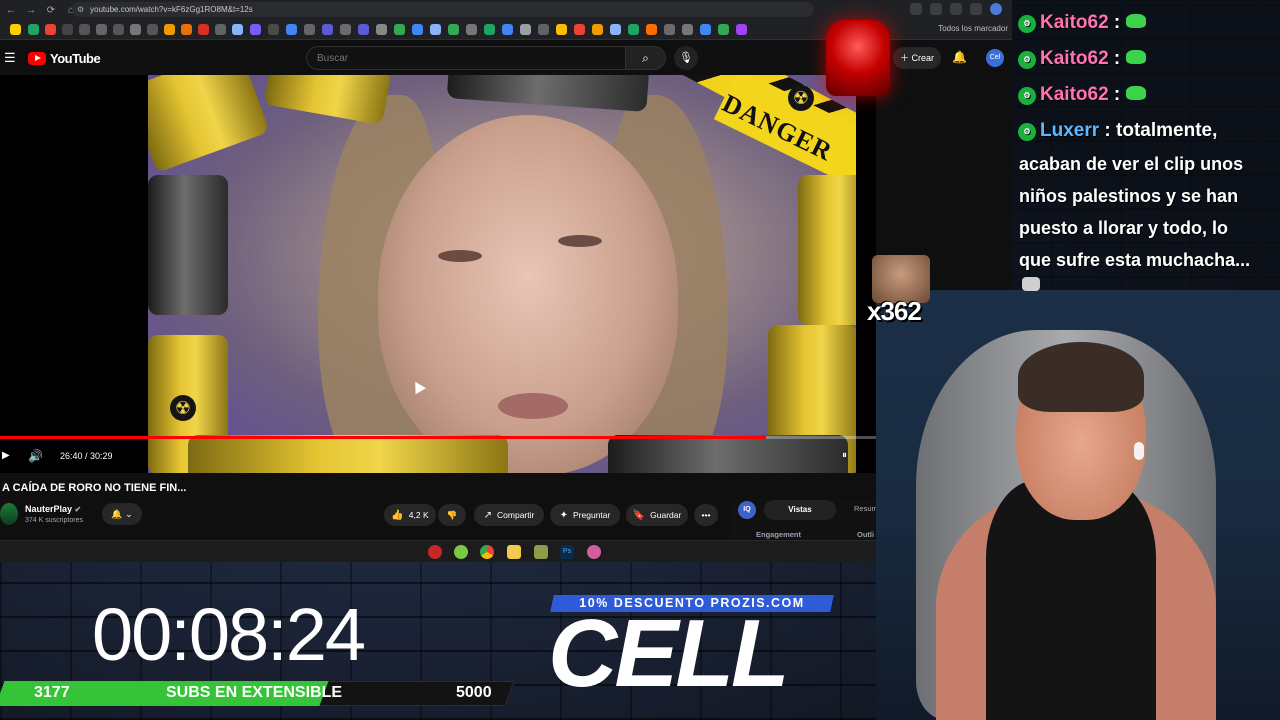 The width and height of the screenshot is (1280, 720). I want to click on volume-icon: 🔊, so click(35, 456).